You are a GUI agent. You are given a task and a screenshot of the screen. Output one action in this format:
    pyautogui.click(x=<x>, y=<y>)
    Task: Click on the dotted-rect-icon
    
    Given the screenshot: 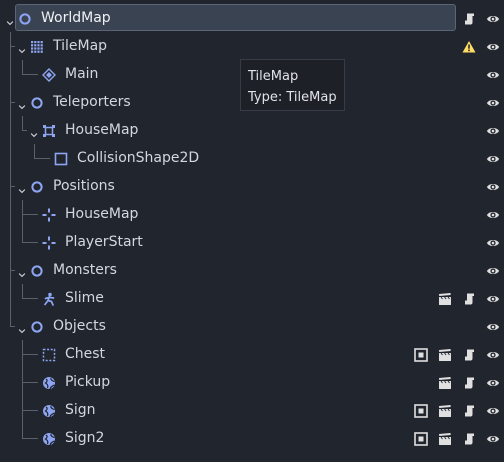 What is the action you would take?
    pyautogui.click(x=49, y=354)
    